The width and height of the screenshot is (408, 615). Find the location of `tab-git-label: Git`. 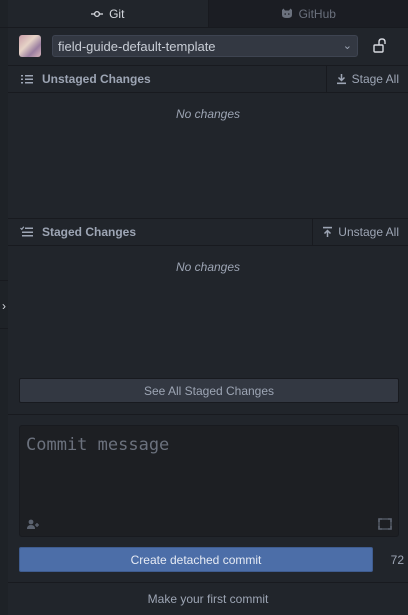

tab-git-label: Git is located at coordinates (117, 13).